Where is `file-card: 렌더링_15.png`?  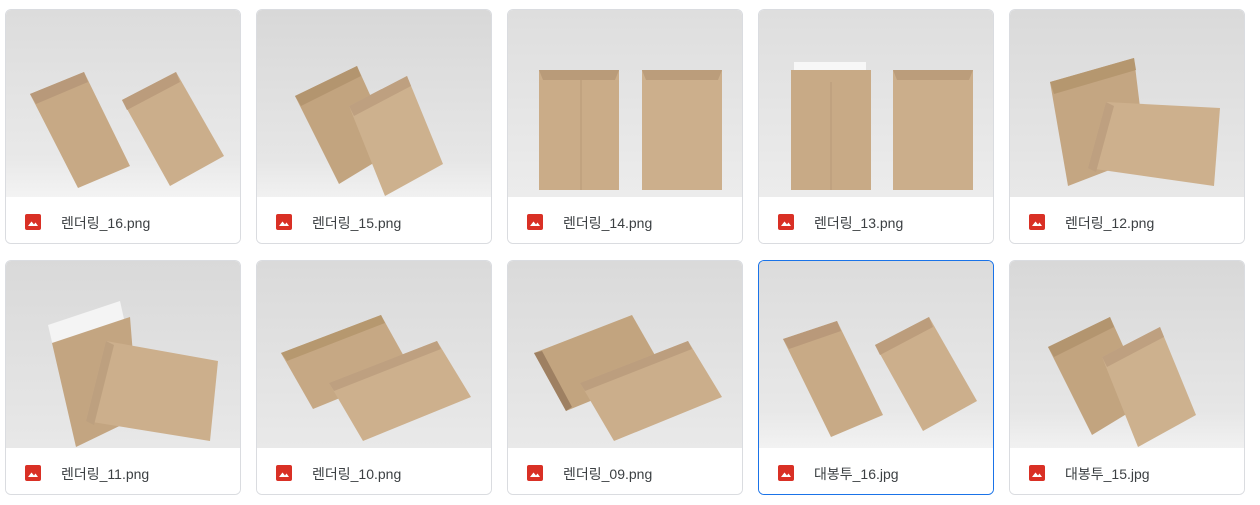 file-card: 렌더링_15.png is located at coordinates (374, 126).